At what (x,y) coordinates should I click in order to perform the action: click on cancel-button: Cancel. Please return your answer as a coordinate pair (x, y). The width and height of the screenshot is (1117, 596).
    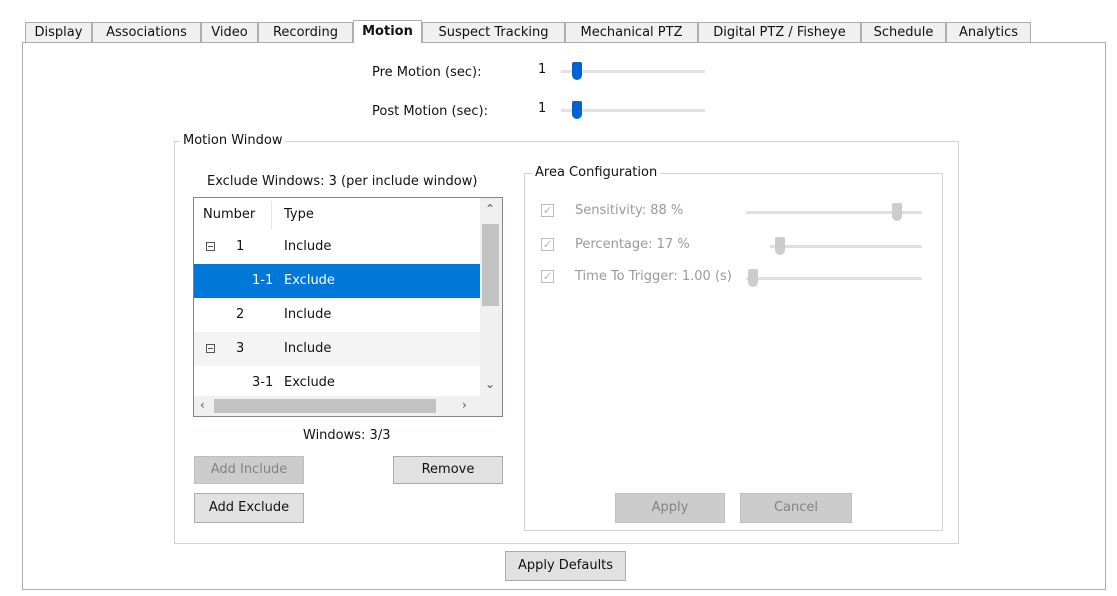
    Looking at the image, I should click on (796, 508).